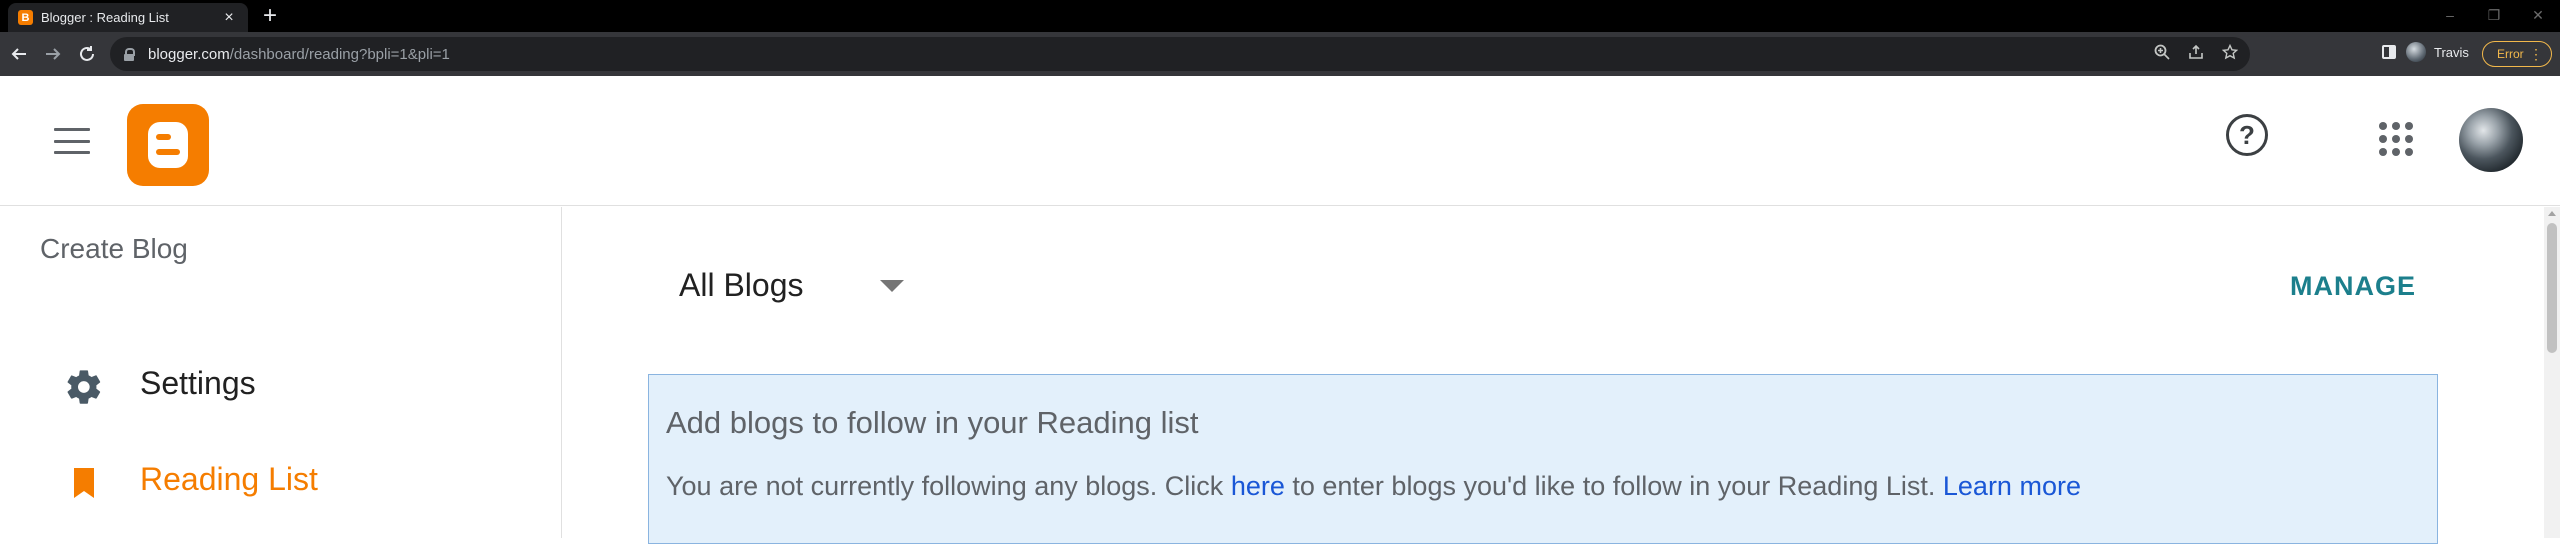  I want to click on error-label: Error, so click(2510, 54).